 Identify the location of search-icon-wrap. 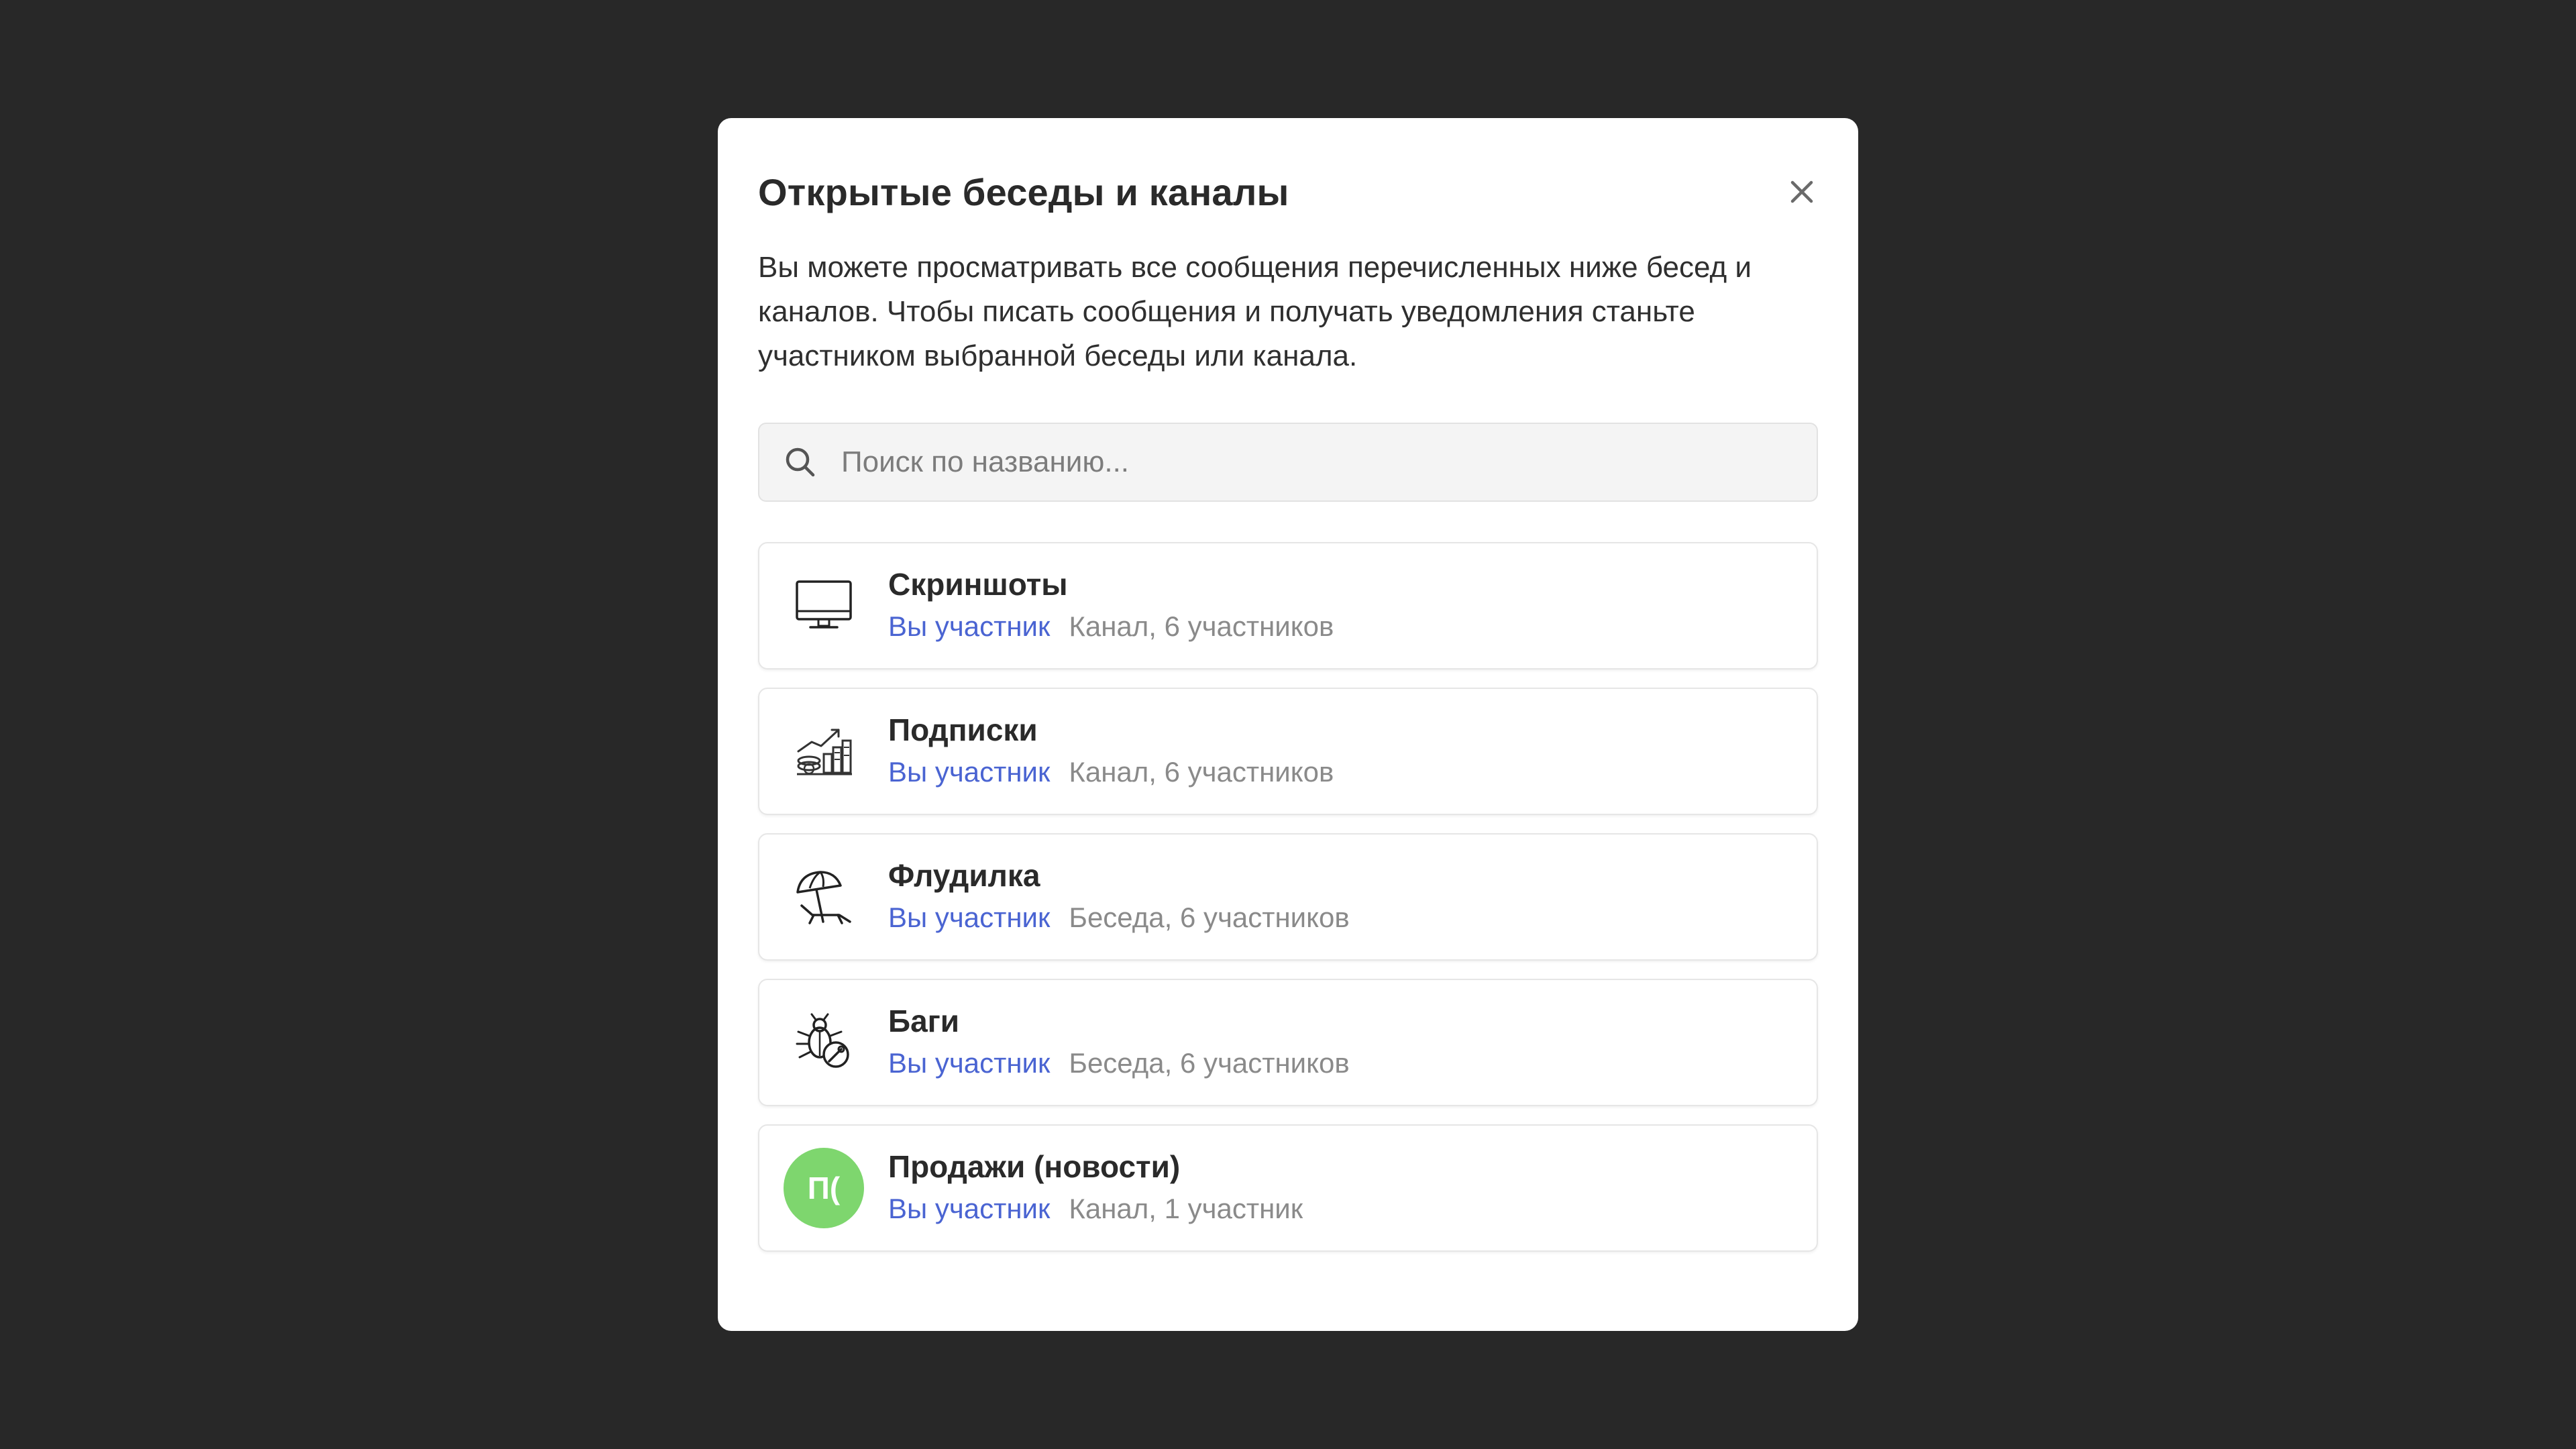
(800, 462).